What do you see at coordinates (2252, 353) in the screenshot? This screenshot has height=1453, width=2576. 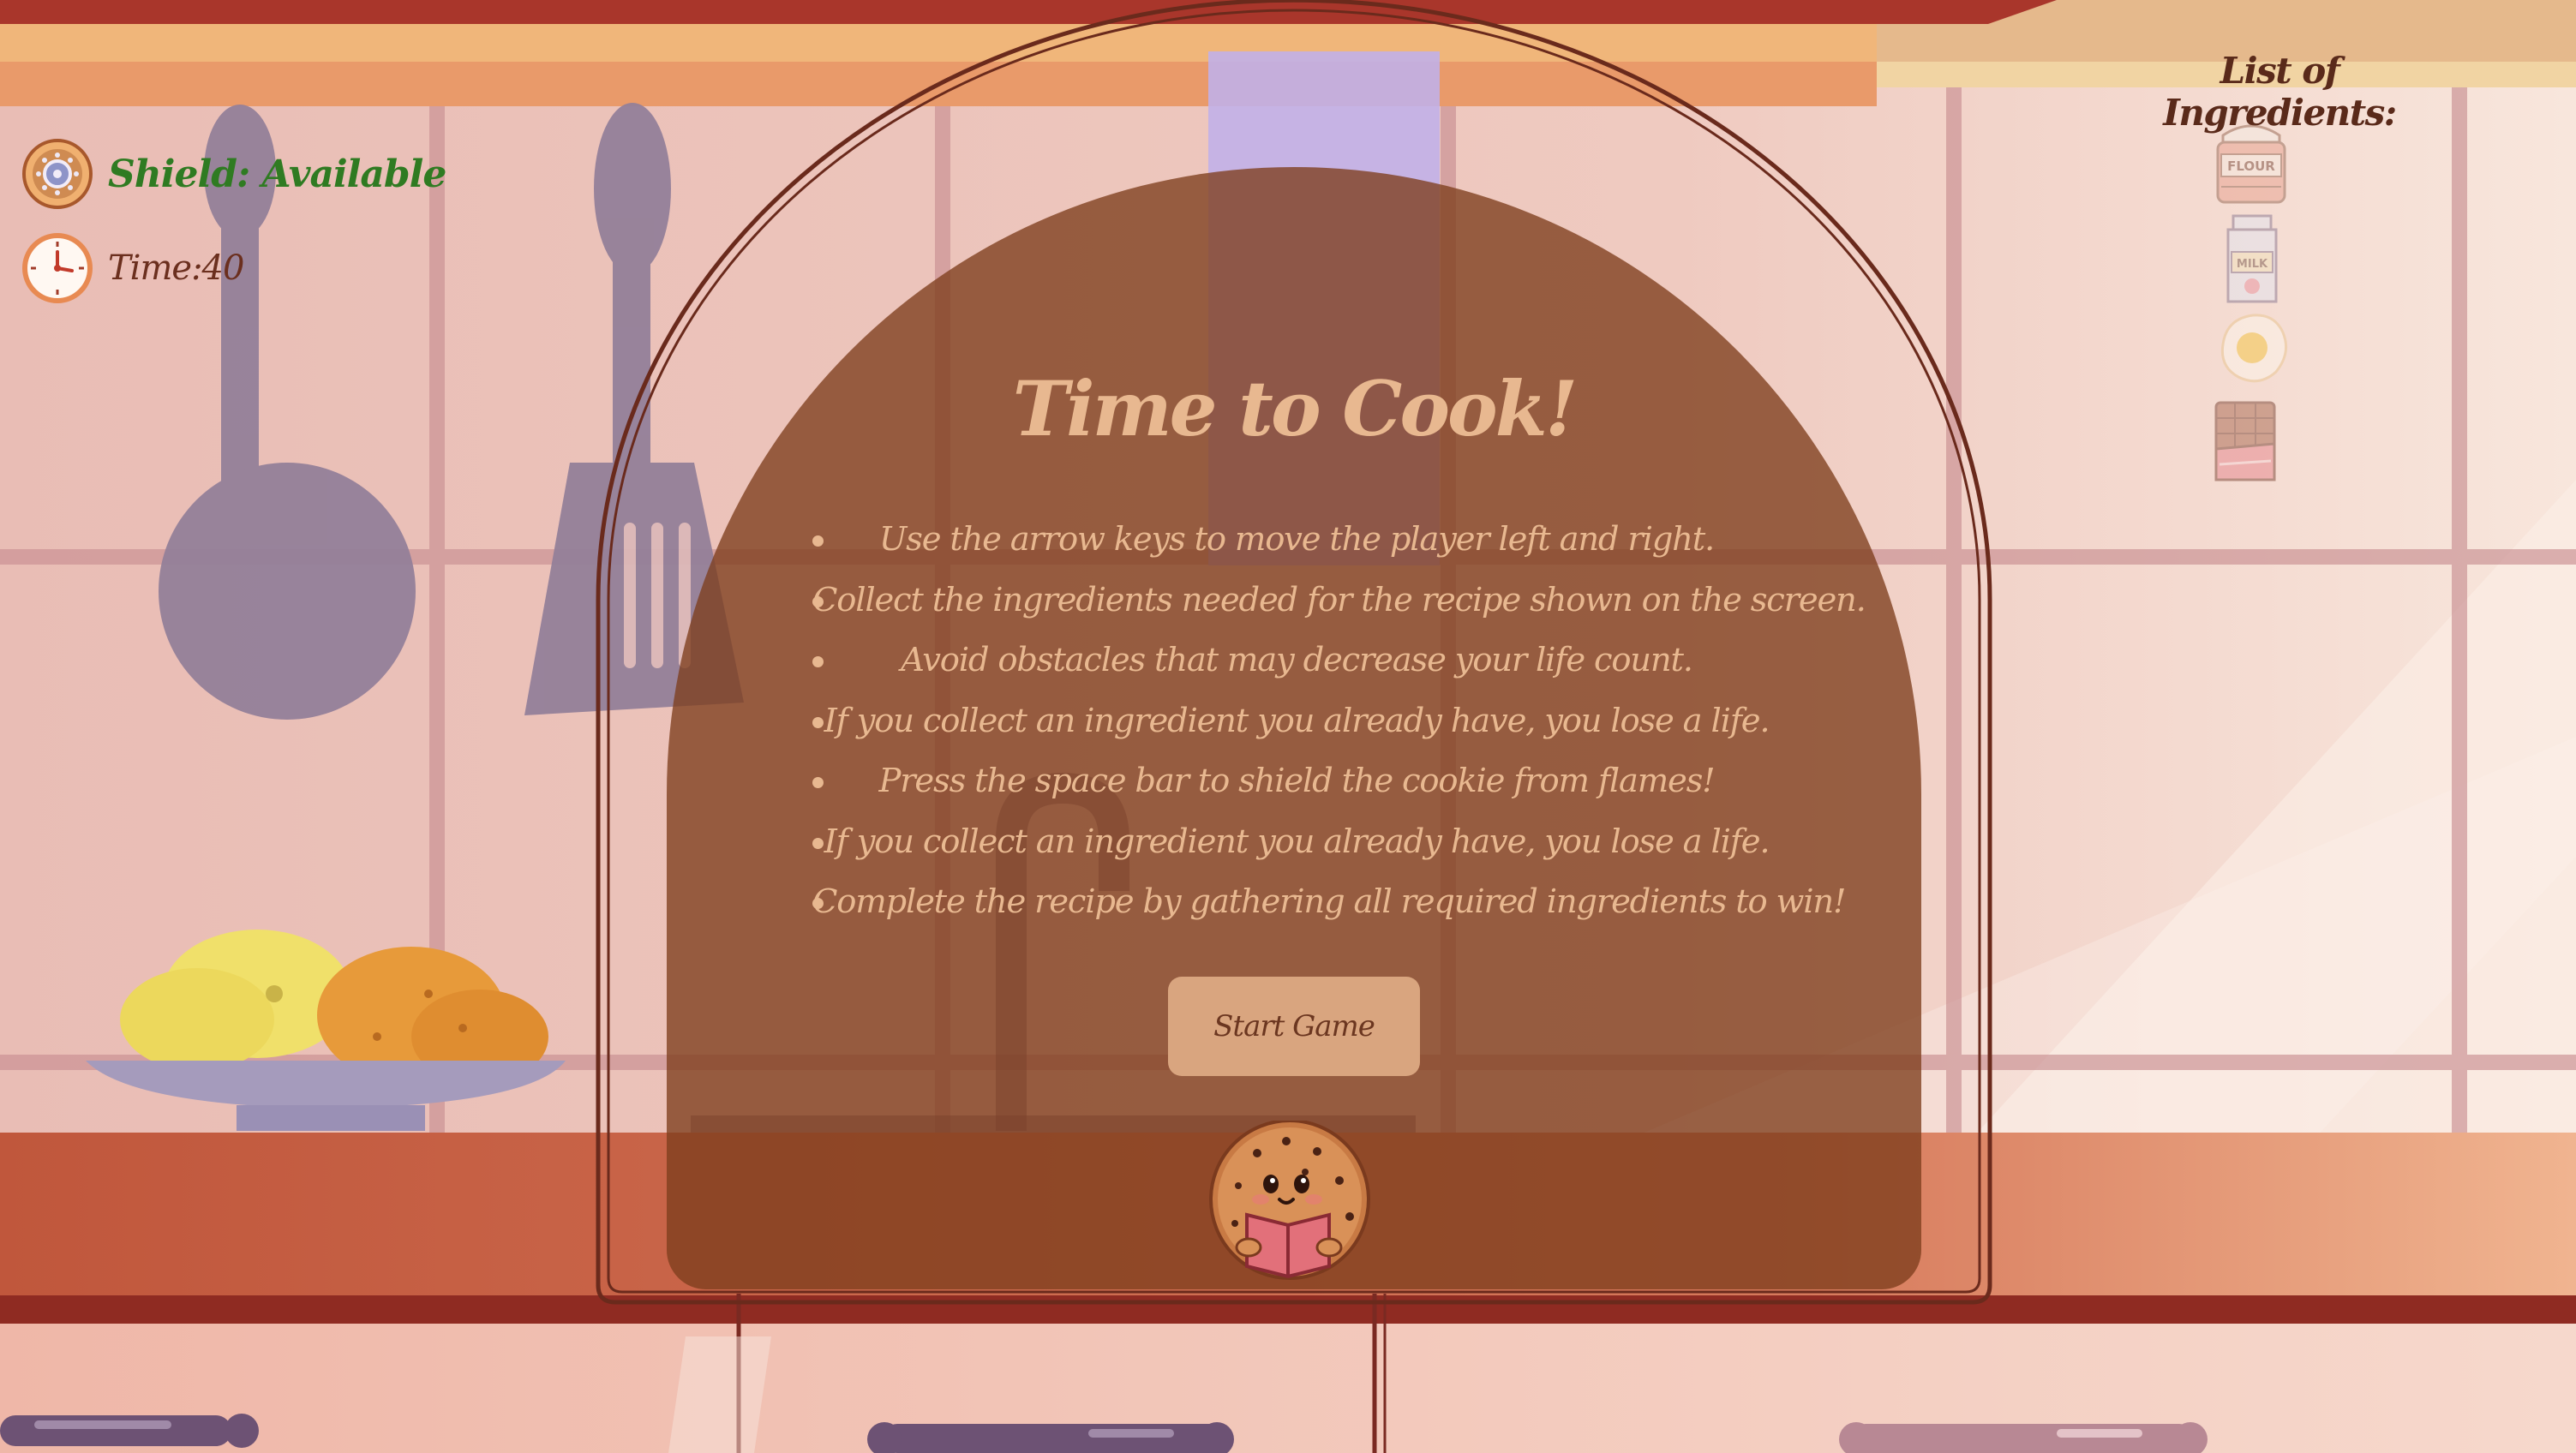 I see `egg-icon` at bounding box center [2252, 353].